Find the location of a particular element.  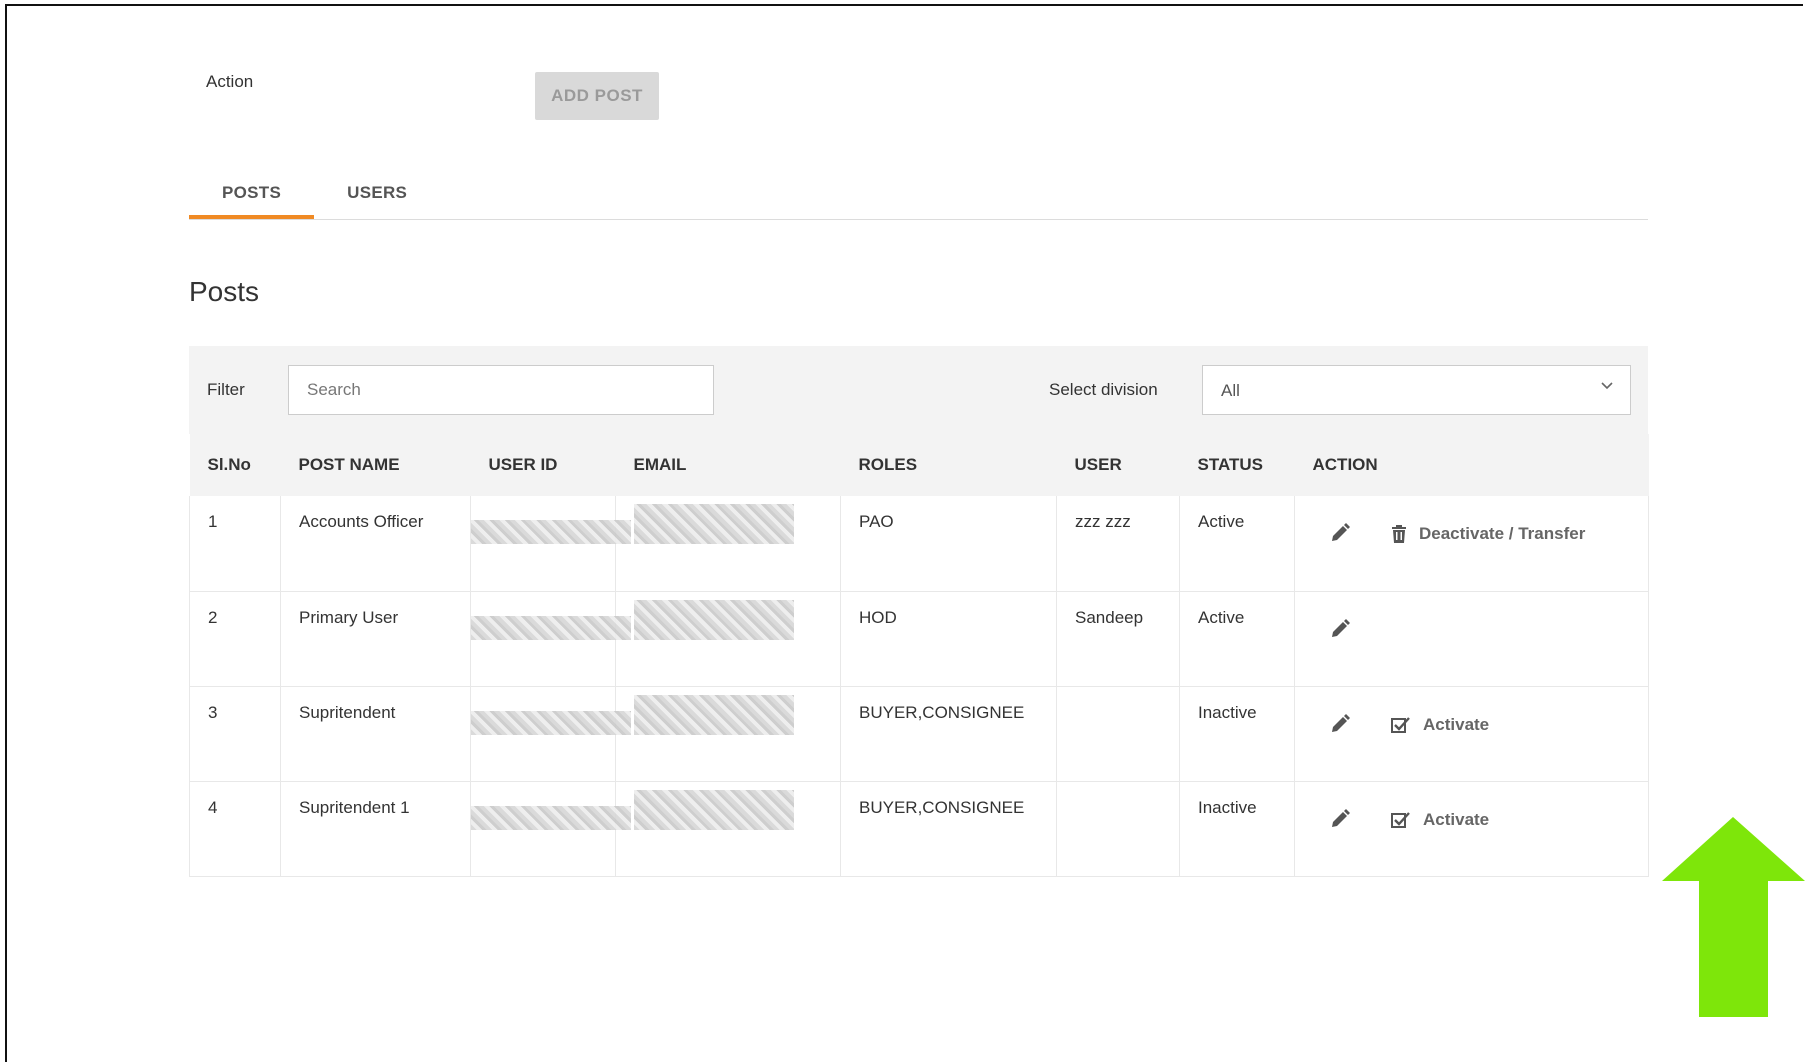

filter-label: Filter is located at coordinates (226, 389).